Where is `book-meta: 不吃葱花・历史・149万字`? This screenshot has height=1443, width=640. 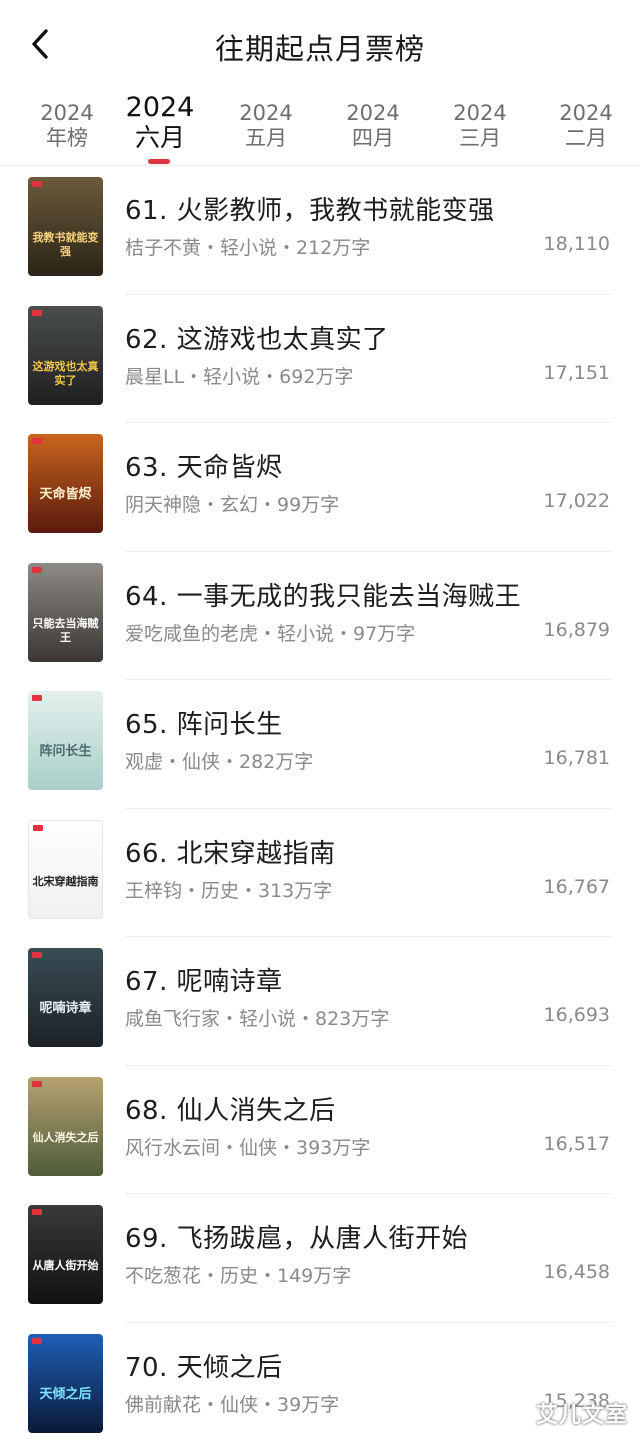 book-meta: 不吃葱花・历史・149万字 is located at coordinates (238, 1276).